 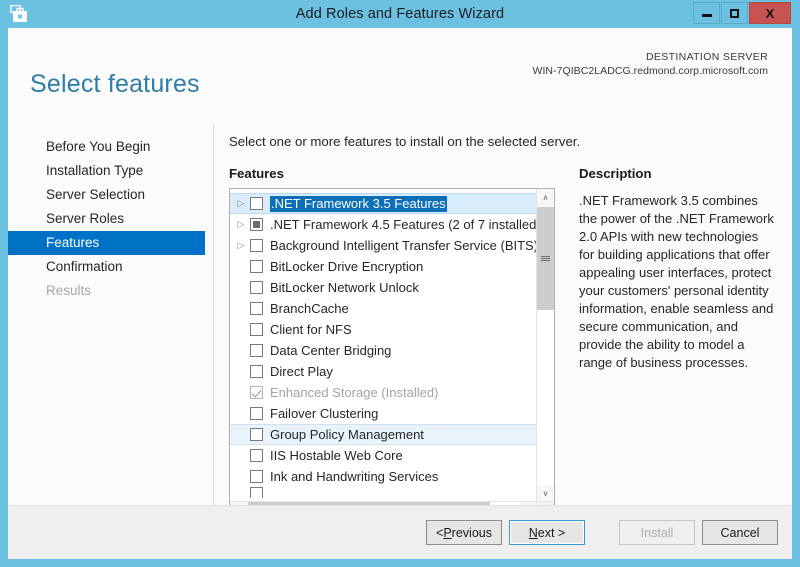 What do you see at coordinates (657, 532) in the screenshot?
I see `install-button: Install` at bounding box center [657, 532].